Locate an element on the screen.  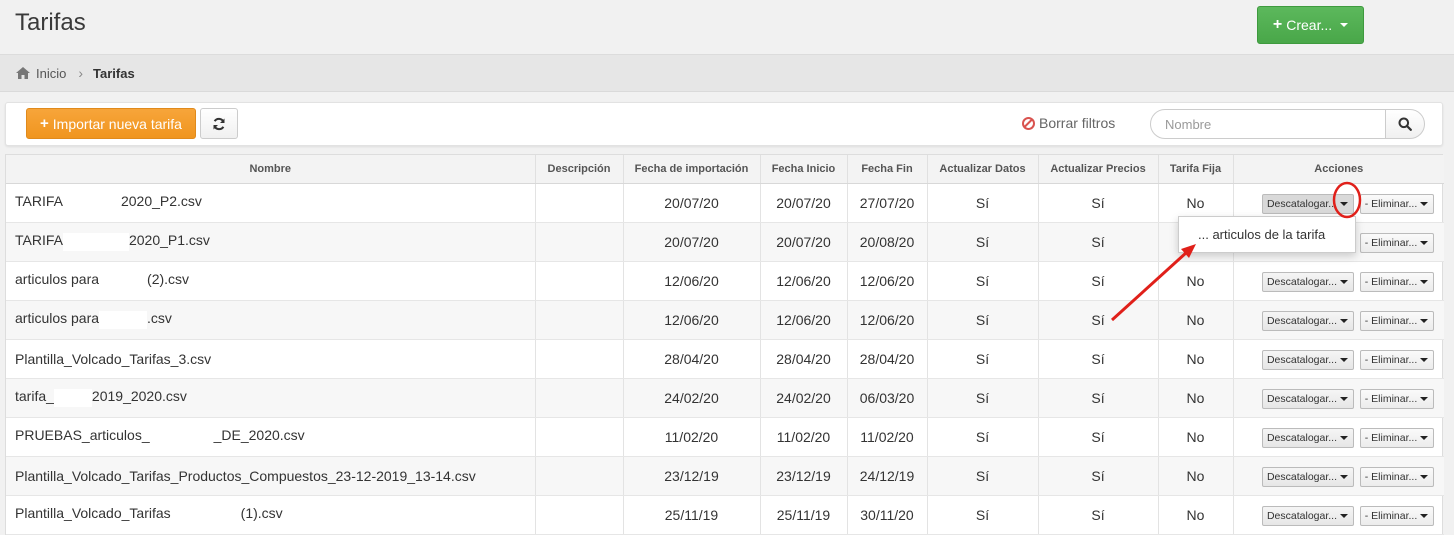
search-input is located at coordinates (1268, 124).